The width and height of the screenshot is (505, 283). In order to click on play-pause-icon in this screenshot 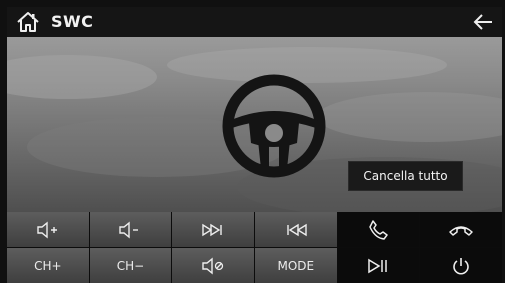, I will do `click(378, 265)`.